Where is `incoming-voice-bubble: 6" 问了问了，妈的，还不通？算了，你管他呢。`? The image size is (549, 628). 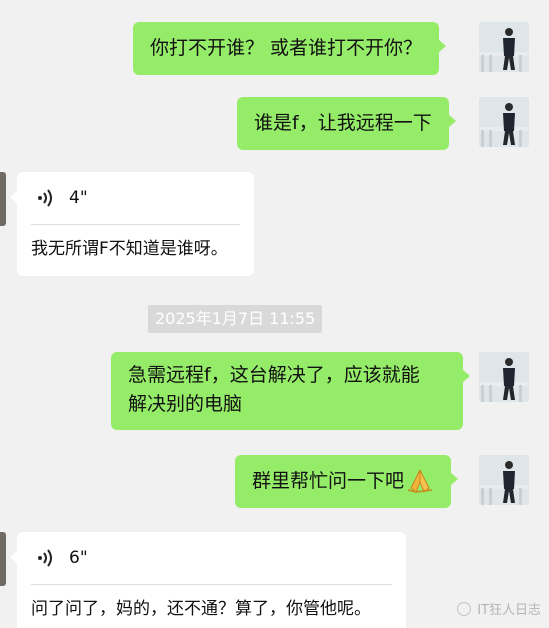
incoming-voice-bubble: 6" 问了问了，妈的，还不通？算了，你管他呢。 is located at coordinates (208, 580).